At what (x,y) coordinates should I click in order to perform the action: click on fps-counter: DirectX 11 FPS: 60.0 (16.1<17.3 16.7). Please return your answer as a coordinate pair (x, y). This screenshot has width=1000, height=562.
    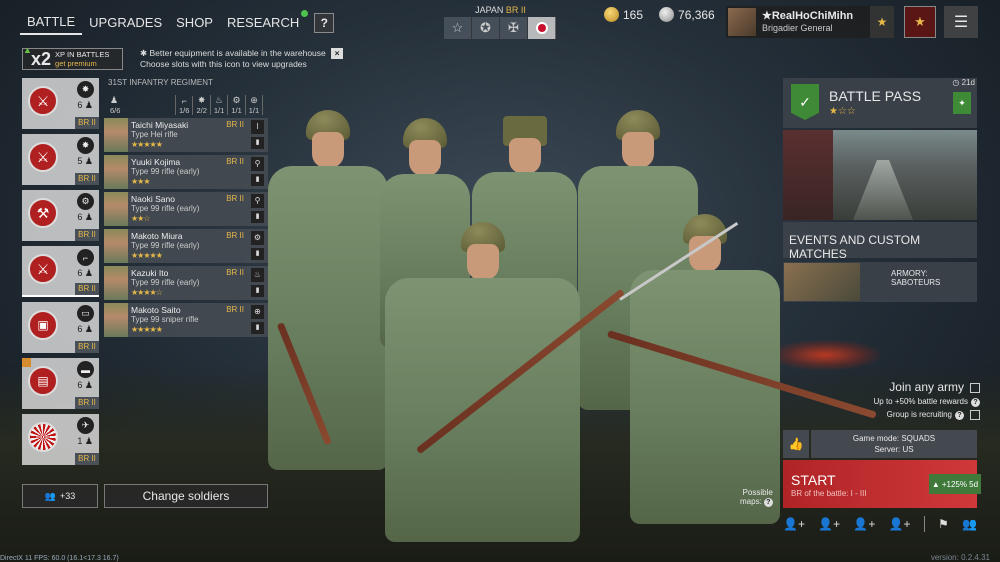
    Looking at the image, I should click on (59, 558).